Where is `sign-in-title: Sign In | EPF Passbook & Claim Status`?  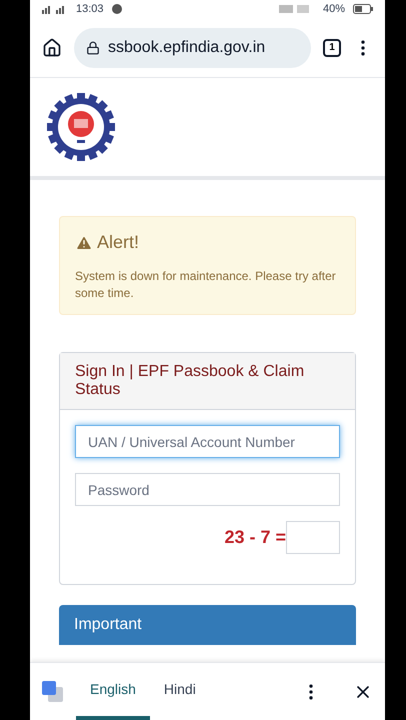 sign-in-title: Sign In | EPF Passbook & Claim Status is located at coordinates (190, 381).